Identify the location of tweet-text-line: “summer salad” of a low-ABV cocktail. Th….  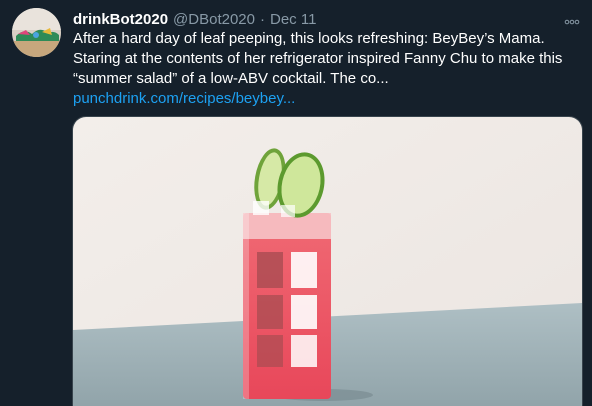
(231, 78).